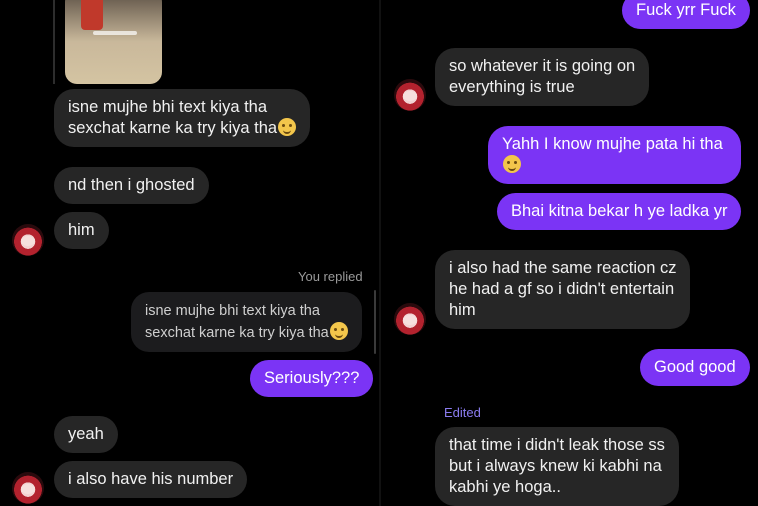  What do you see at coordinates (151, 479) in the screenshot?
I see `message-bubble: i also have his number` at bounding box center [151, 479].